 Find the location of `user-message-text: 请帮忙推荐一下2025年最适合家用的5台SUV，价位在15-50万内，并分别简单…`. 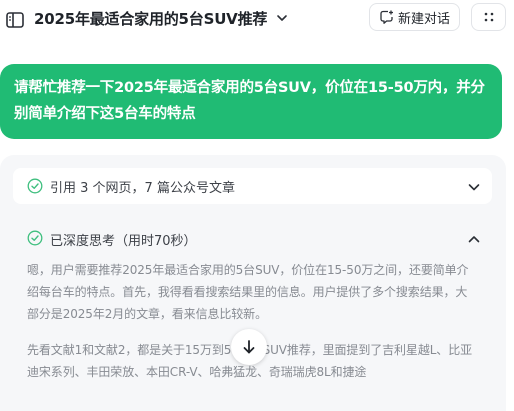

user-message-text: 请帮忙推荐一下2025年最适合家用的5台SUV，价位在15-50万内，并分别简单… is located at coordinates (249, 101).